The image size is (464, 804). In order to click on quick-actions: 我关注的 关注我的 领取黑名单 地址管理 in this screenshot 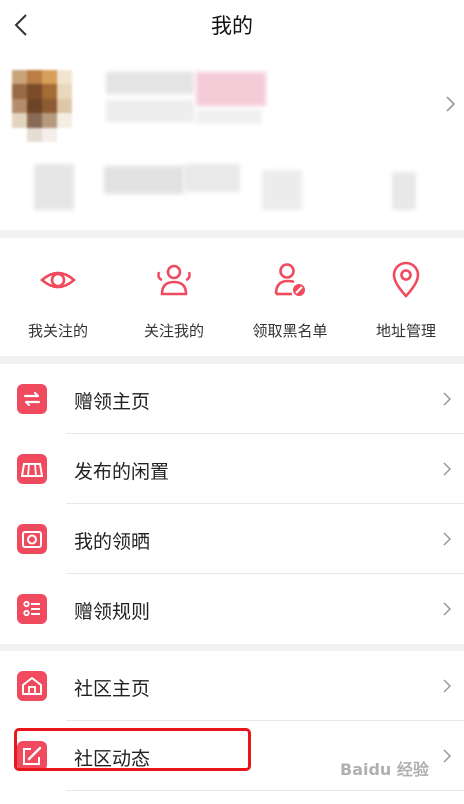, I will do `click(232, 297)`.